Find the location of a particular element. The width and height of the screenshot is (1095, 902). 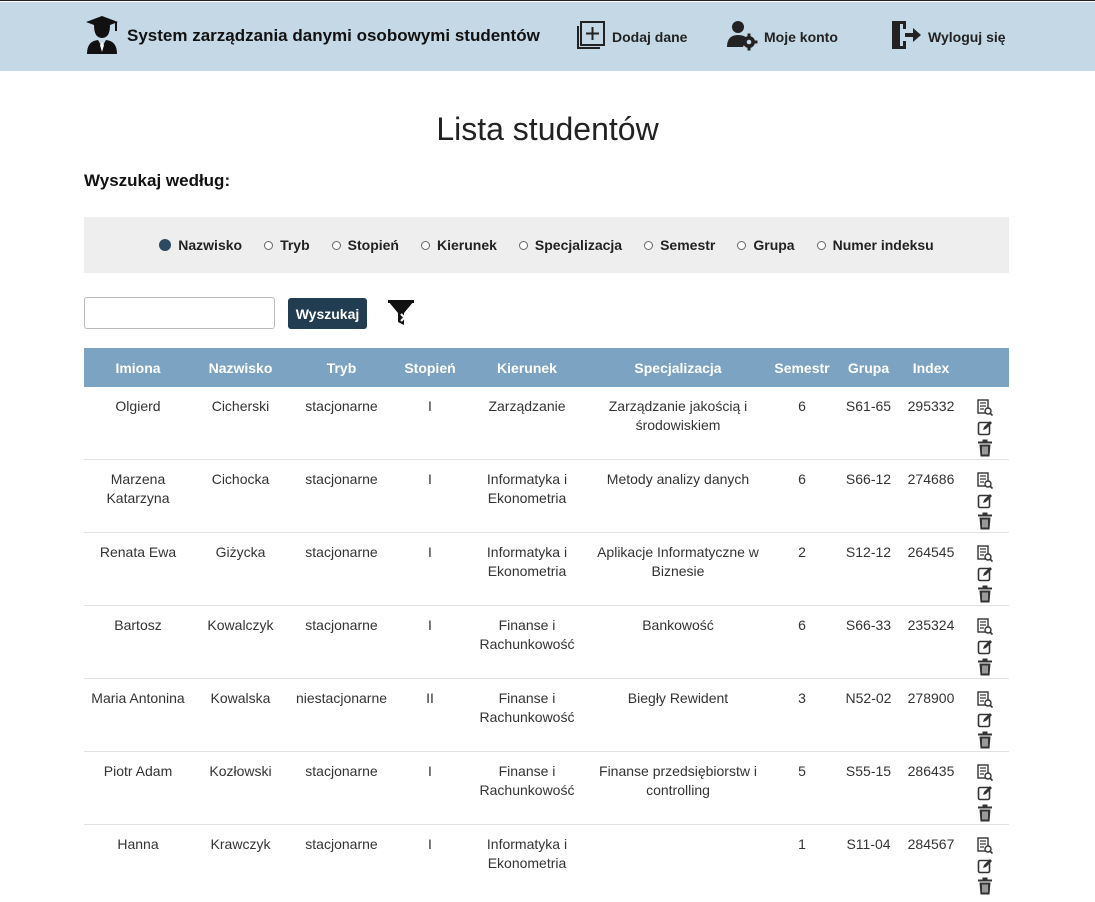

radio-option: Stopień is located at coordinates (365, 245).